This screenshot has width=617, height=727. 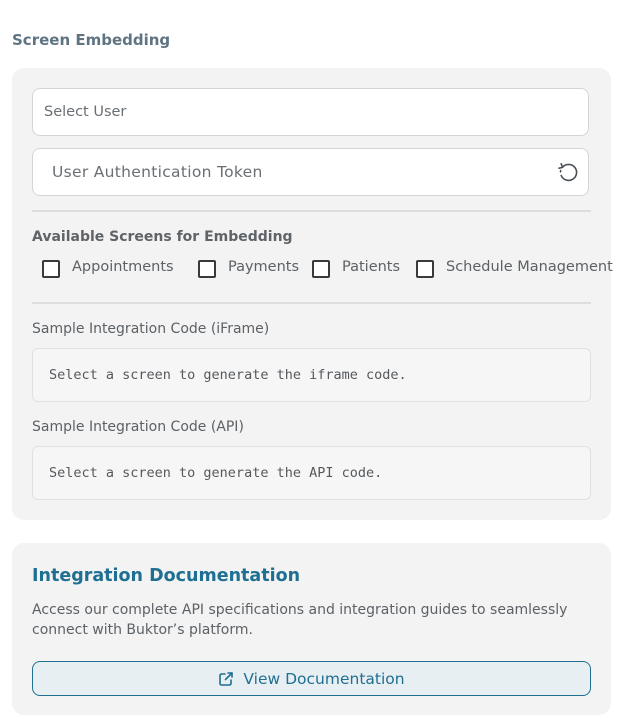 I want to click on auth-token-field: User Authentication Token, so click(x=310, y=172).